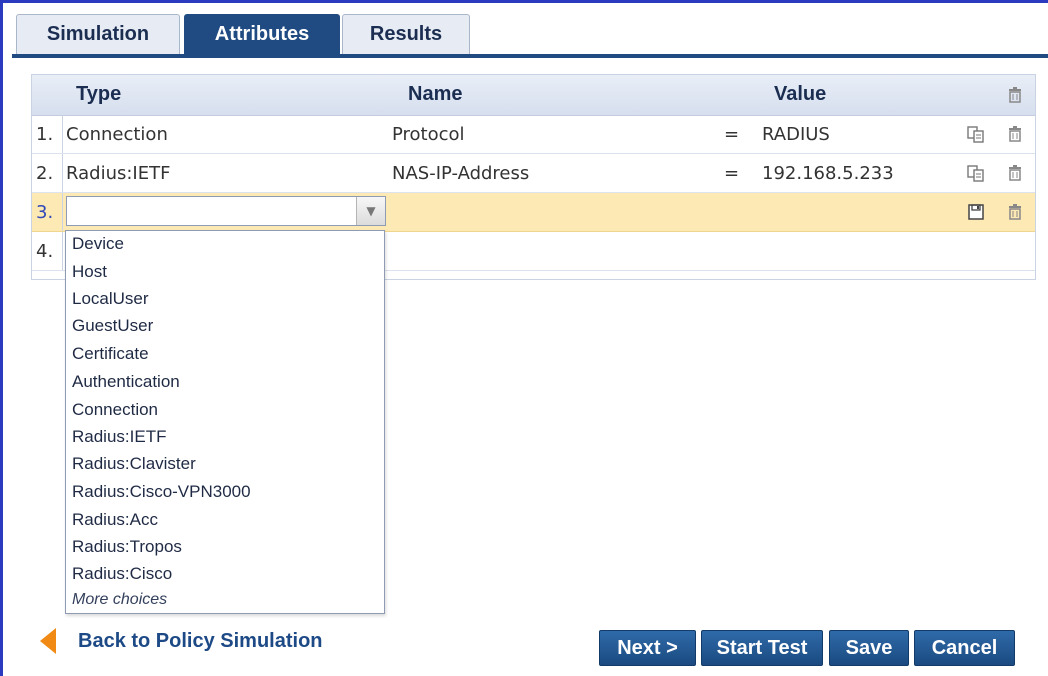  I want to click on back-to-policy-simulation-link: Back to Policy Simulation, so click(181, 641).